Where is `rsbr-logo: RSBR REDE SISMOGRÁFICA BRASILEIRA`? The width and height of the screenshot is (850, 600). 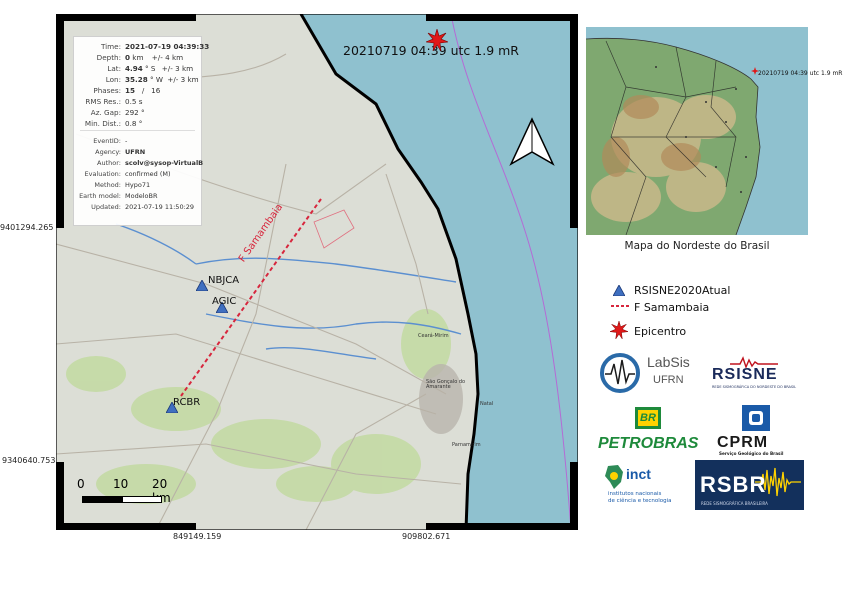
rsbr-logo: RSBR REDE SISMOGRÁFICA BRASILEIRA is located at coordinates (749, 485).